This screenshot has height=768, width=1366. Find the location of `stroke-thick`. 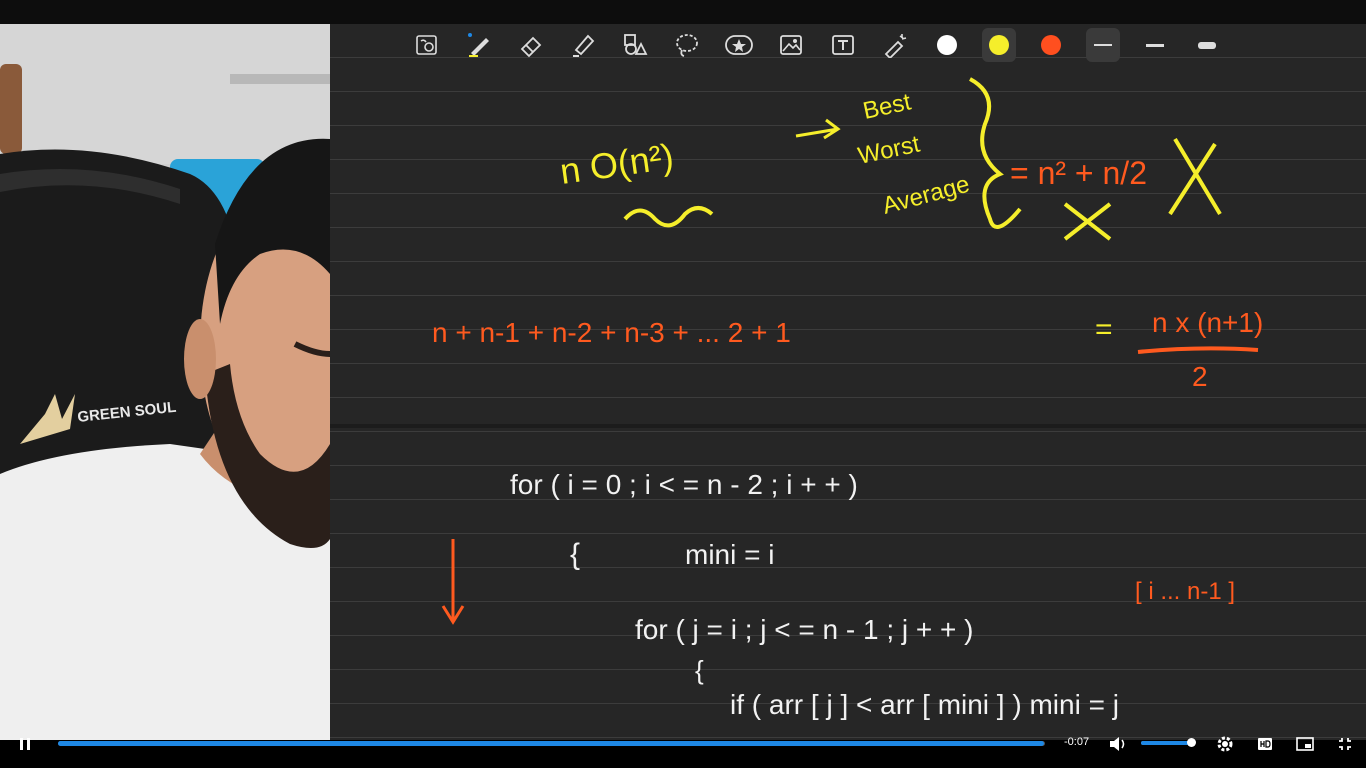

stroke-thick is located at coordinates (1207, 45).